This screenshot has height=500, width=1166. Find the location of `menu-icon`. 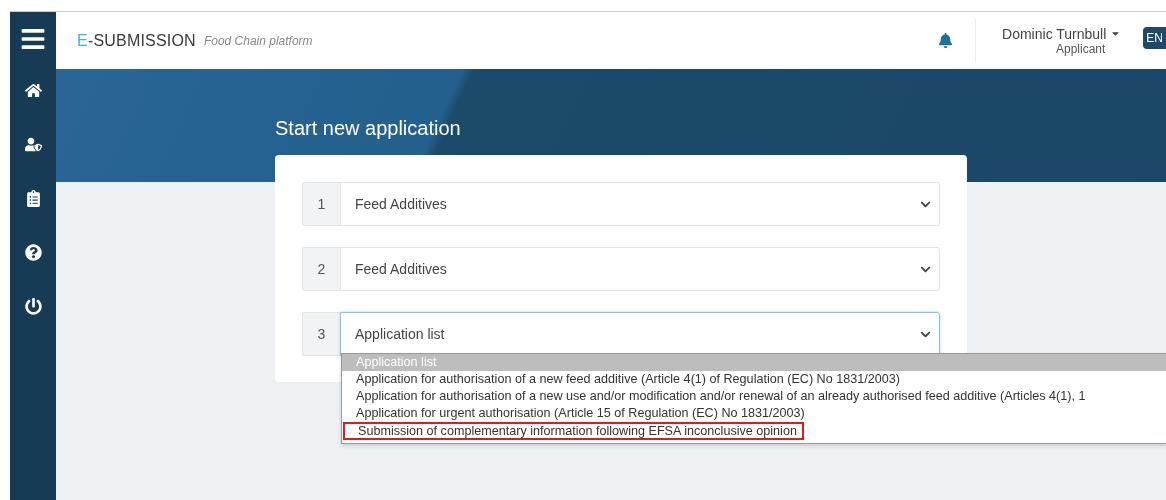

menu-icon is located at coordinates (33, 39).